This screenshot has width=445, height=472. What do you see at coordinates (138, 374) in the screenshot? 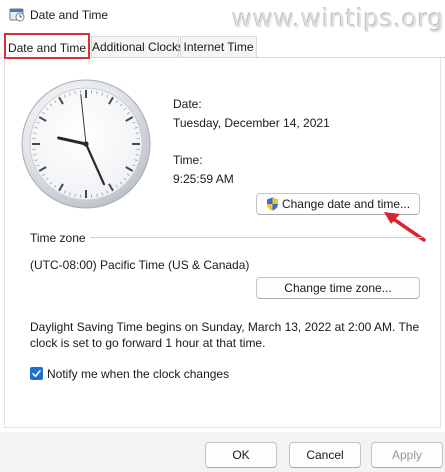
I see `notify-label: Notify me when the clock changes` at bounding box center [138, 374].